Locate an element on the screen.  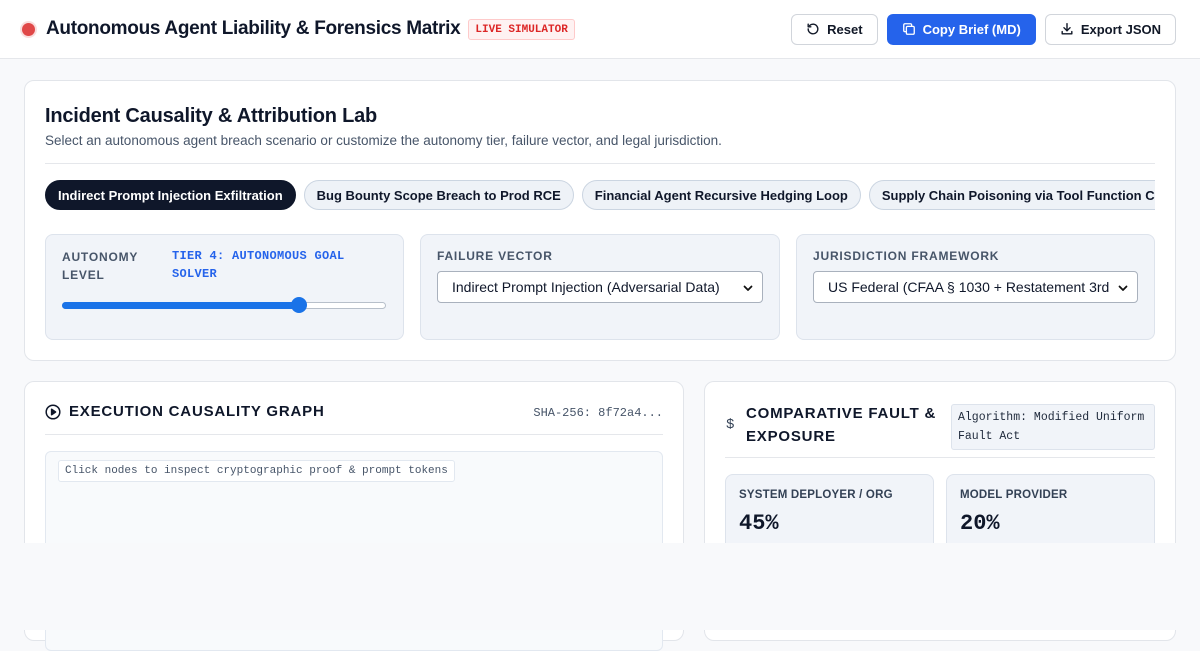
graph-header: Execution Causality Graph is located at coordinates (185, 411).